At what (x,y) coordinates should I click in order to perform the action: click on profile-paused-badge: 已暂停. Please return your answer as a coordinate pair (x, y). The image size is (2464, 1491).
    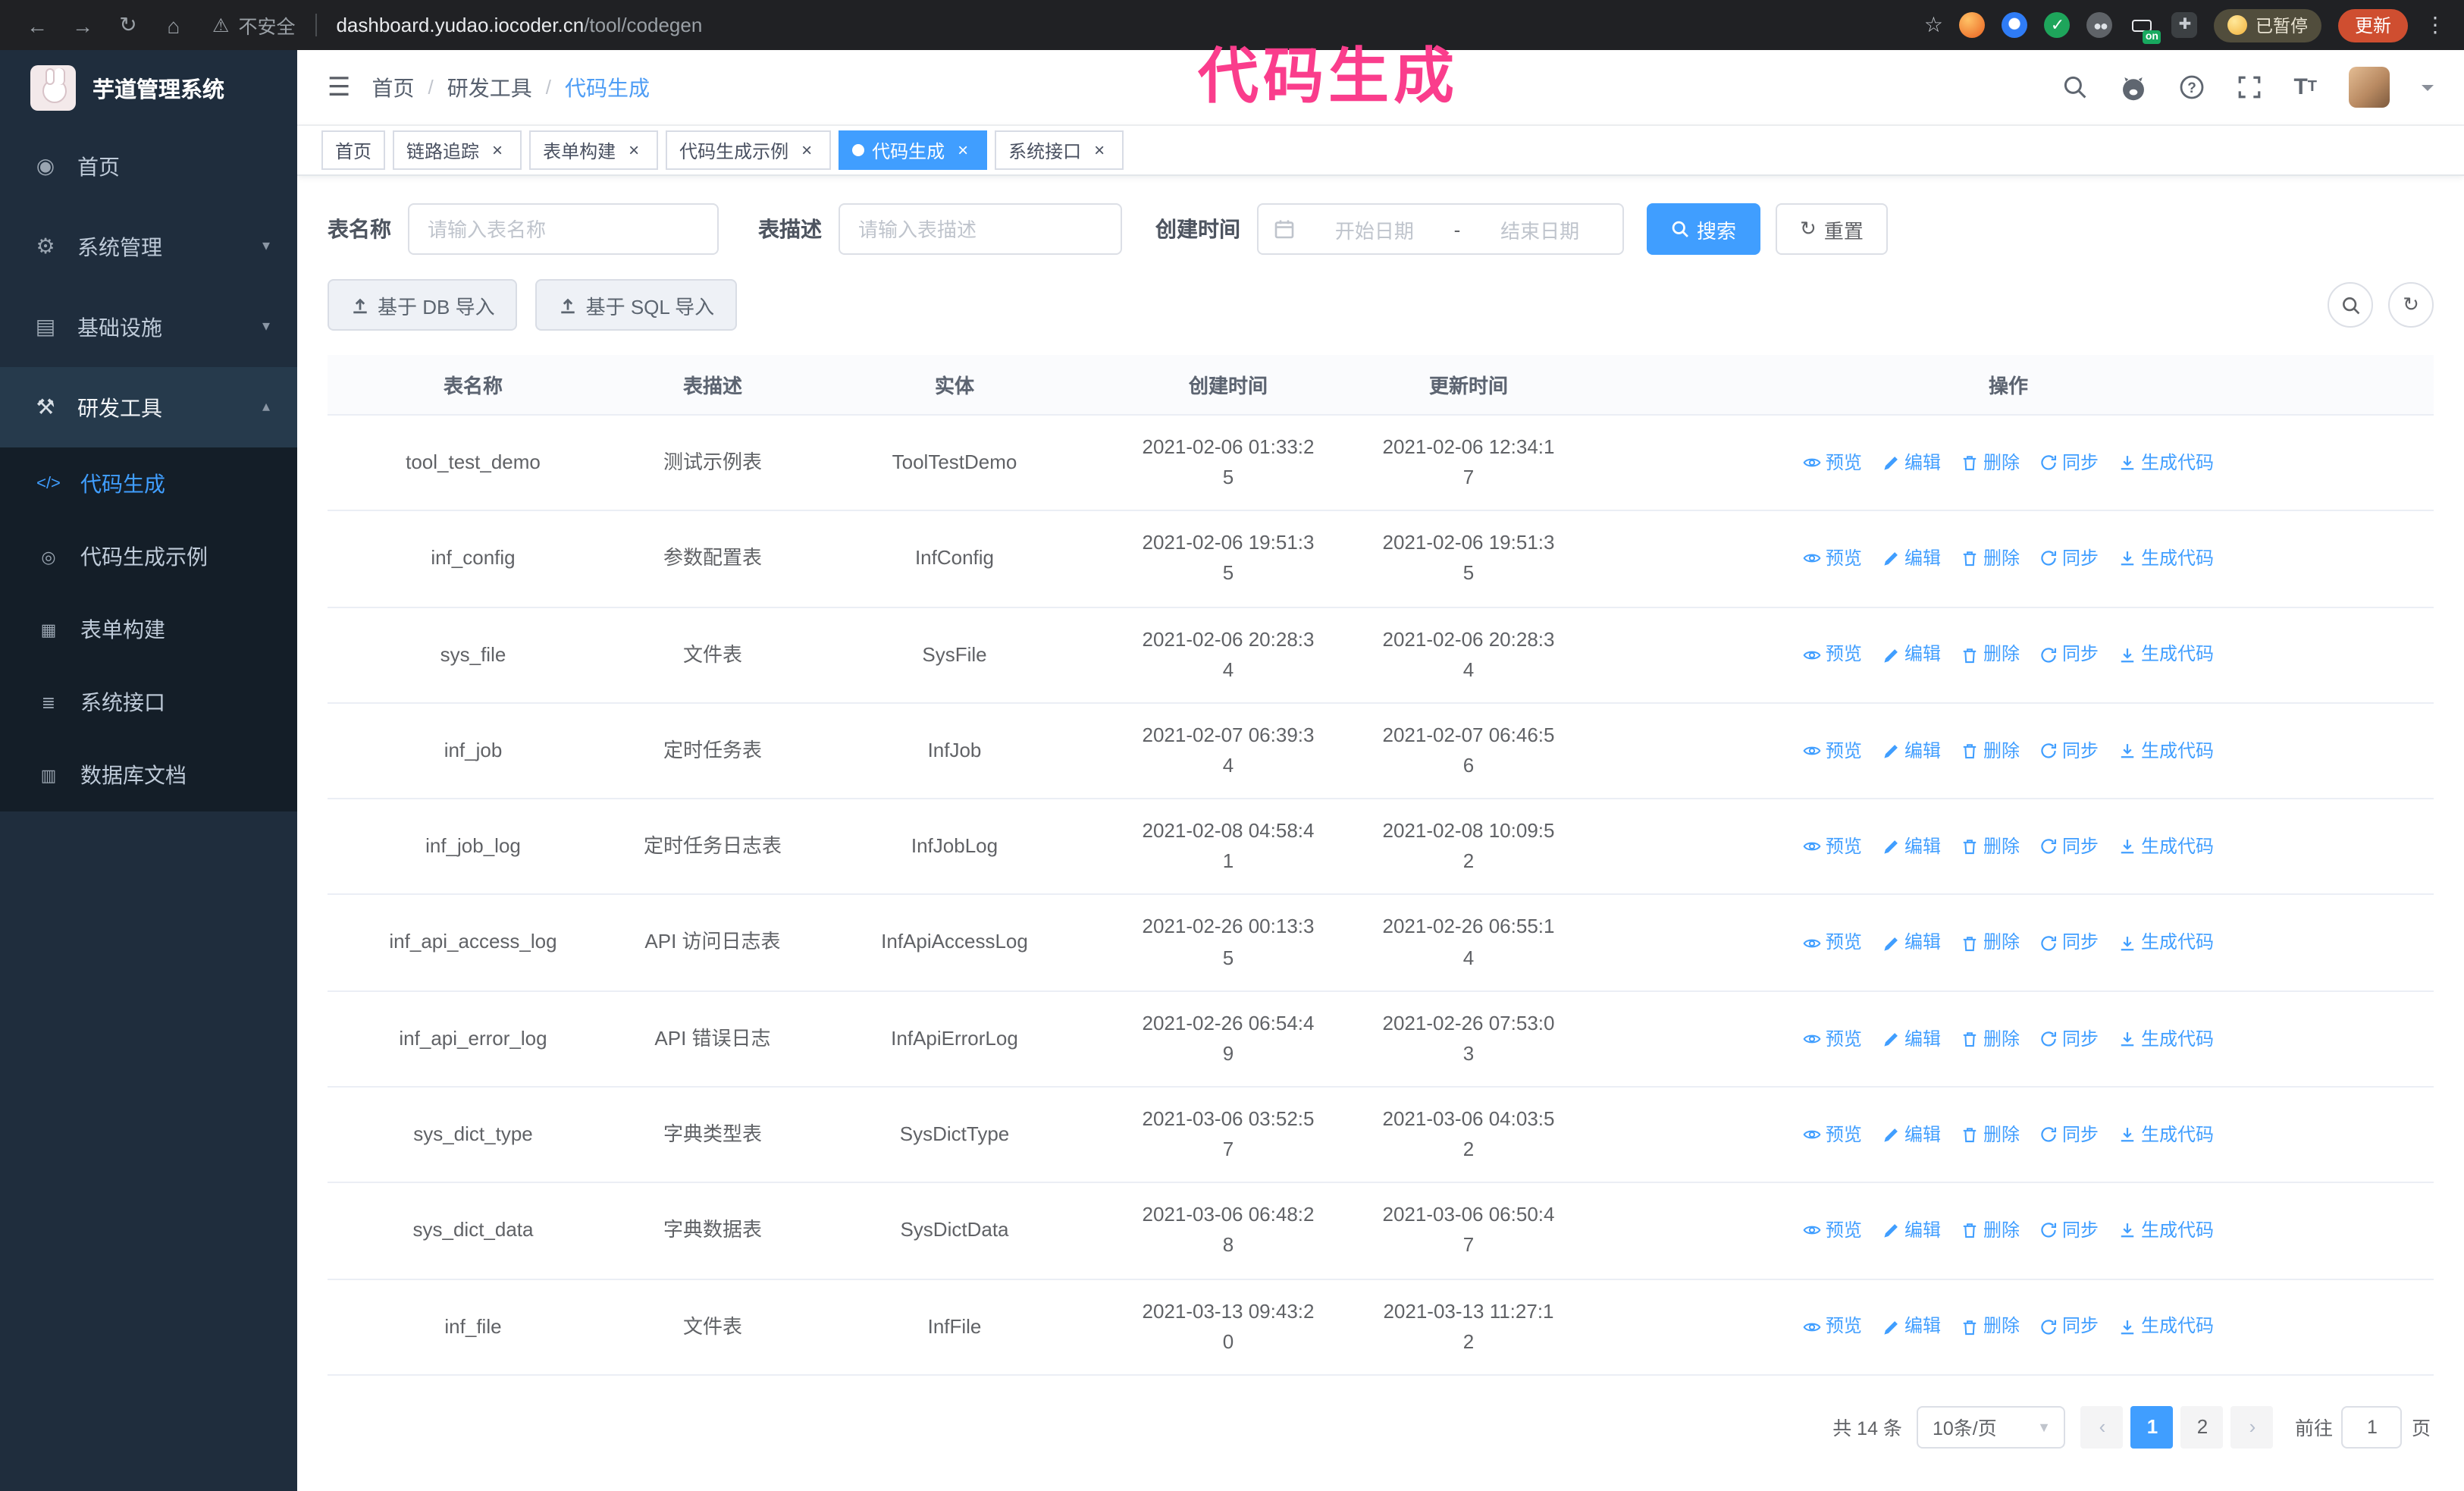
    Looking at the image, I should click on (2267, 25).